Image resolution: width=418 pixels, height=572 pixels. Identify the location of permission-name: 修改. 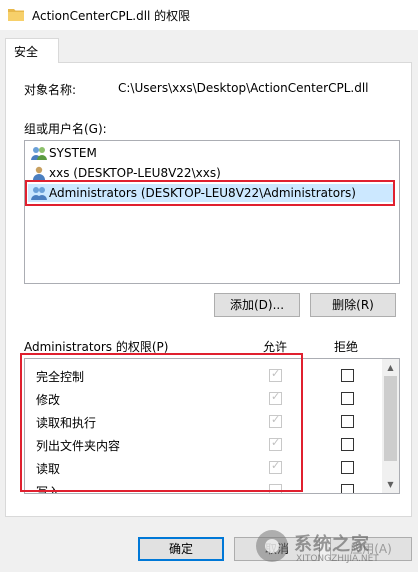
(48, 400).